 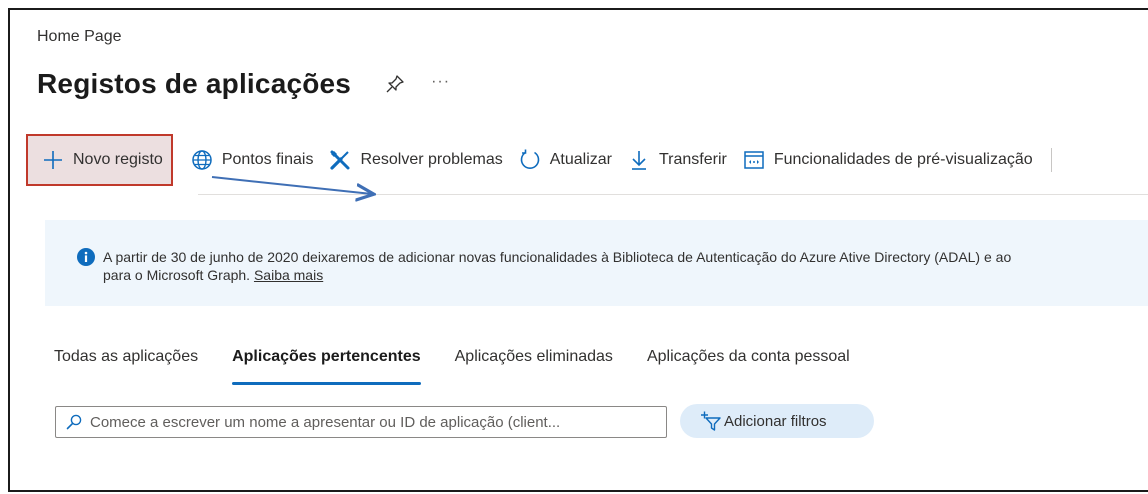 I want to click on learn-more-link: Saiba mais, so click(x=288, y=275).